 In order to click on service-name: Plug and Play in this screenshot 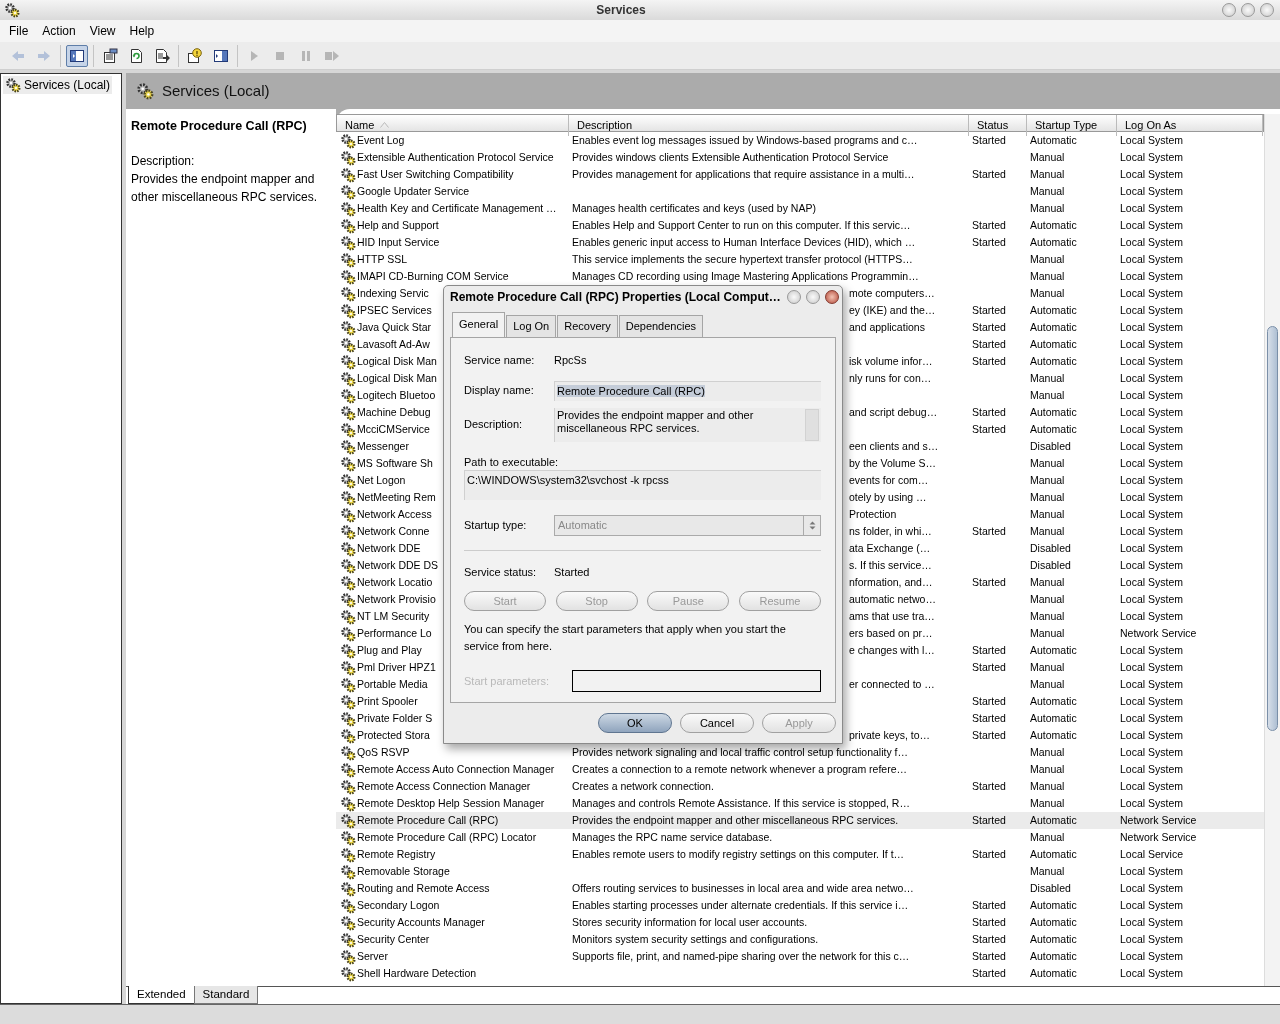, I will do `click(389, 650)`.